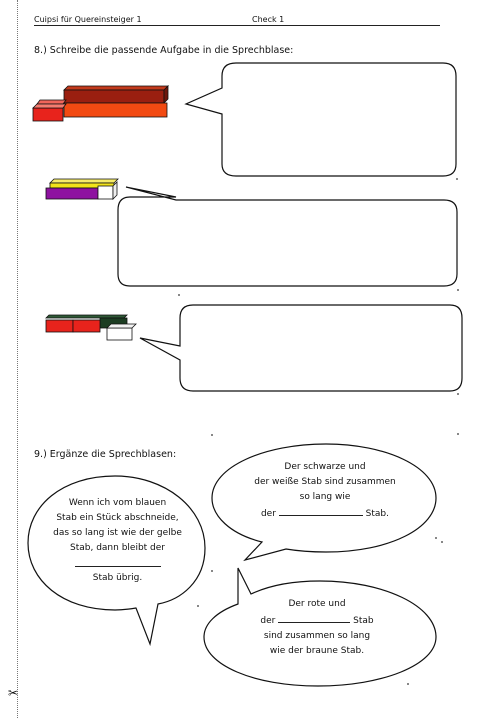  Describe the element at coordinates (114, 96) in the screenshot. I see `brown-rod` at that location.